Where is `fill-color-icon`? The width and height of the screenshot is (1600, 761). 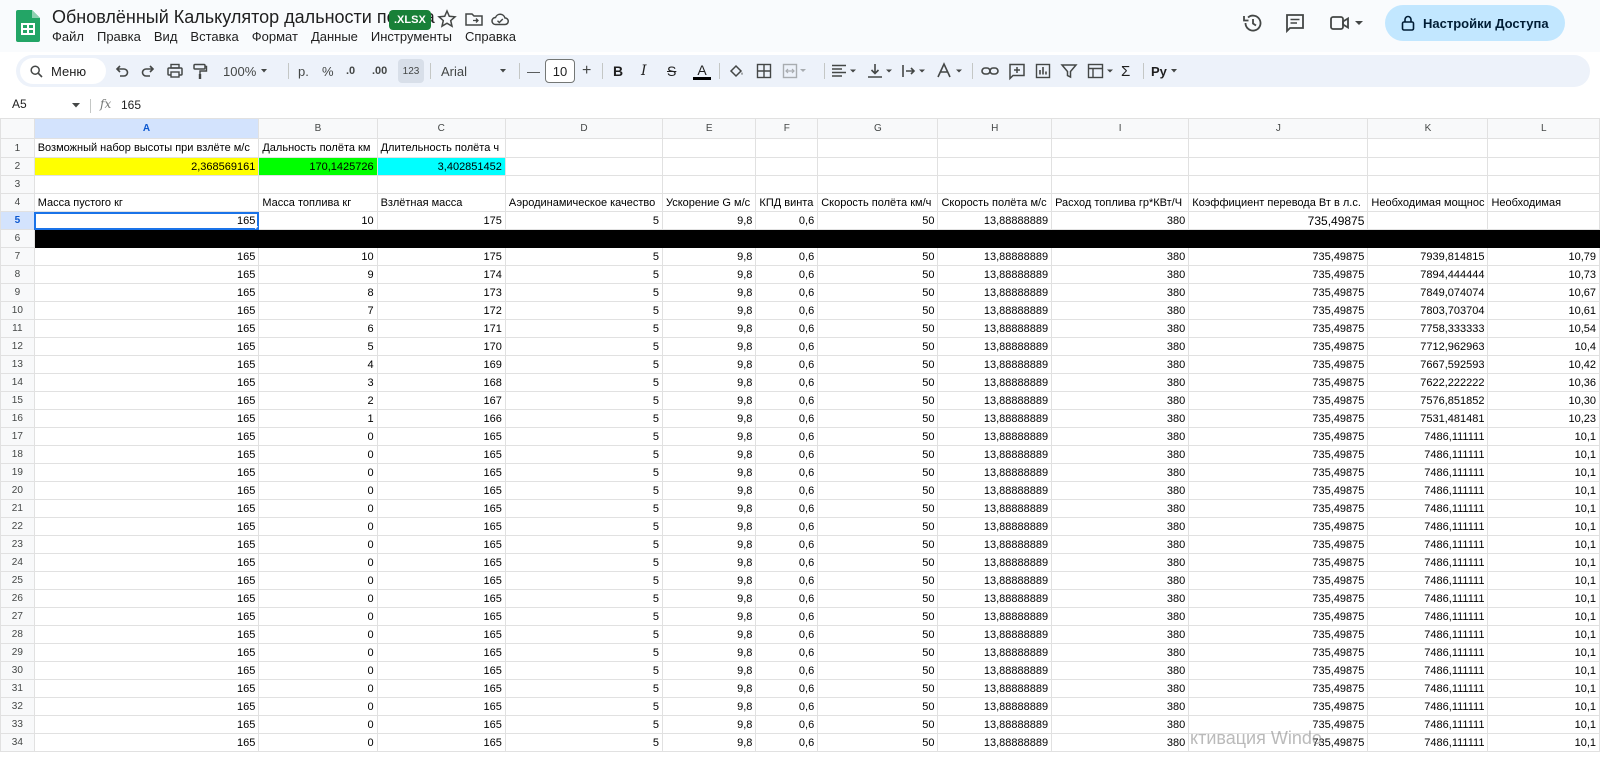 fill-color-icon is located at coordinates (736, 71).